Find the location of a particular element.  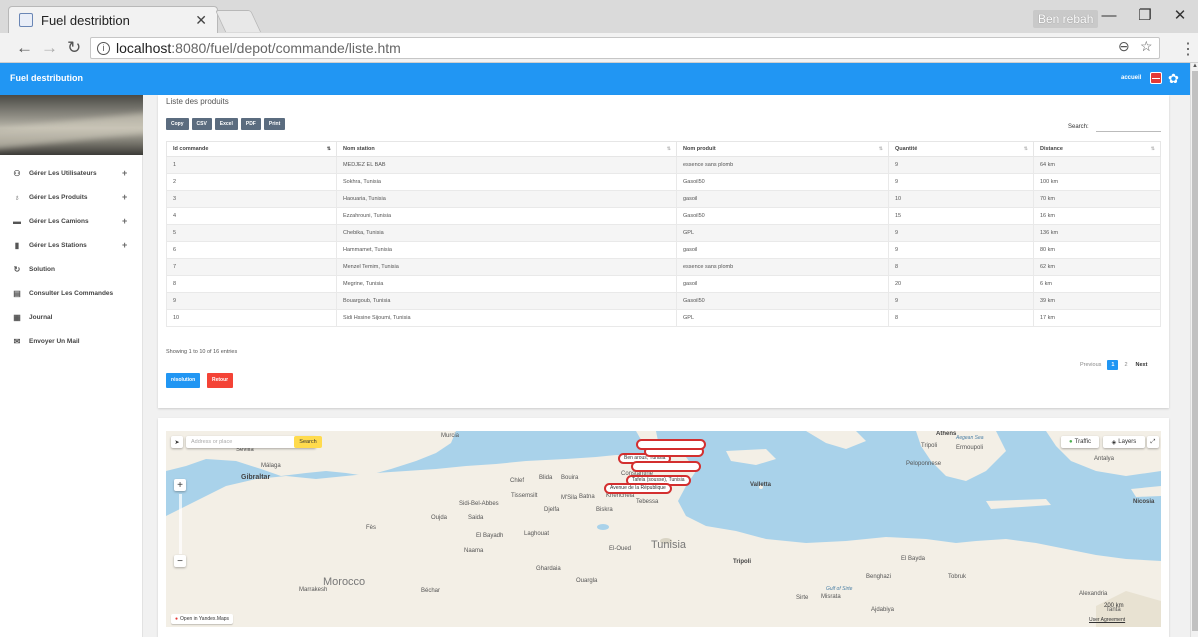

table-cell: Gasoil50 is located at coordinates (782, 301).